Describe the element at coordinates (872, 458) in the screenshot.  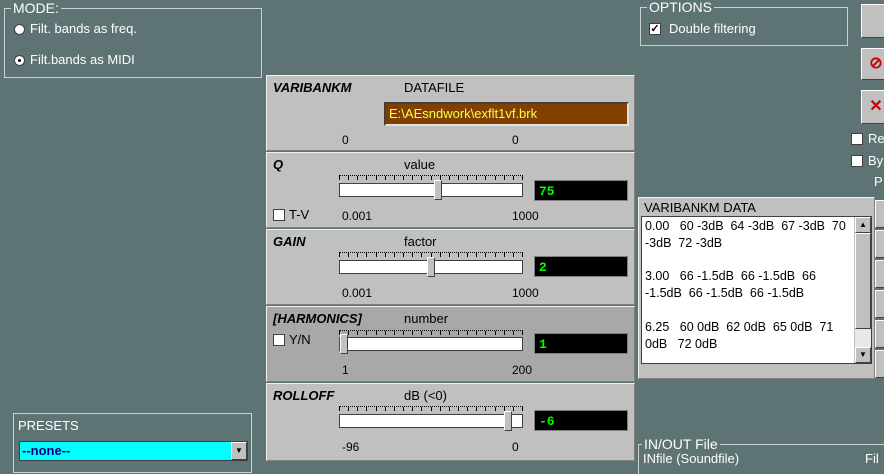
I see `inout-fi-label: Fil` at that location.